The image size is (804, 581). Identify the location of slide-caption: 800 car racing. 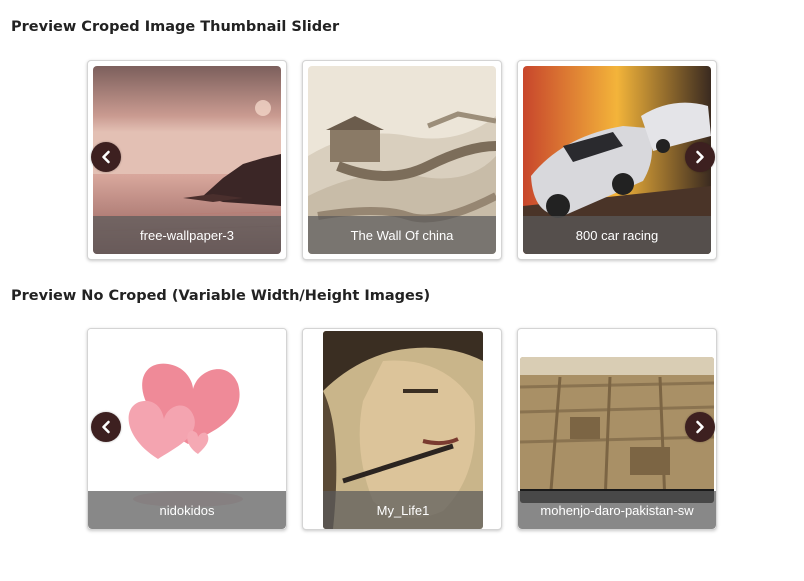
(617, 235).